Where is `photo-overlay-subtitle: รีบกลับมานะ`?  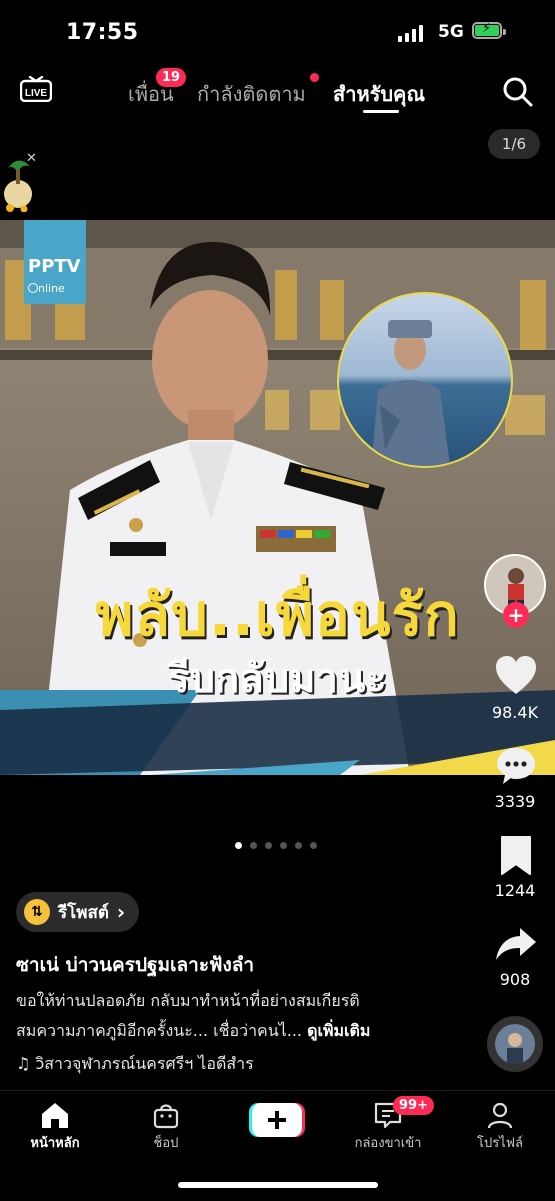
photo-overlay-subtitle: รีบกลับมานะ is located at coordinates (277, 679).